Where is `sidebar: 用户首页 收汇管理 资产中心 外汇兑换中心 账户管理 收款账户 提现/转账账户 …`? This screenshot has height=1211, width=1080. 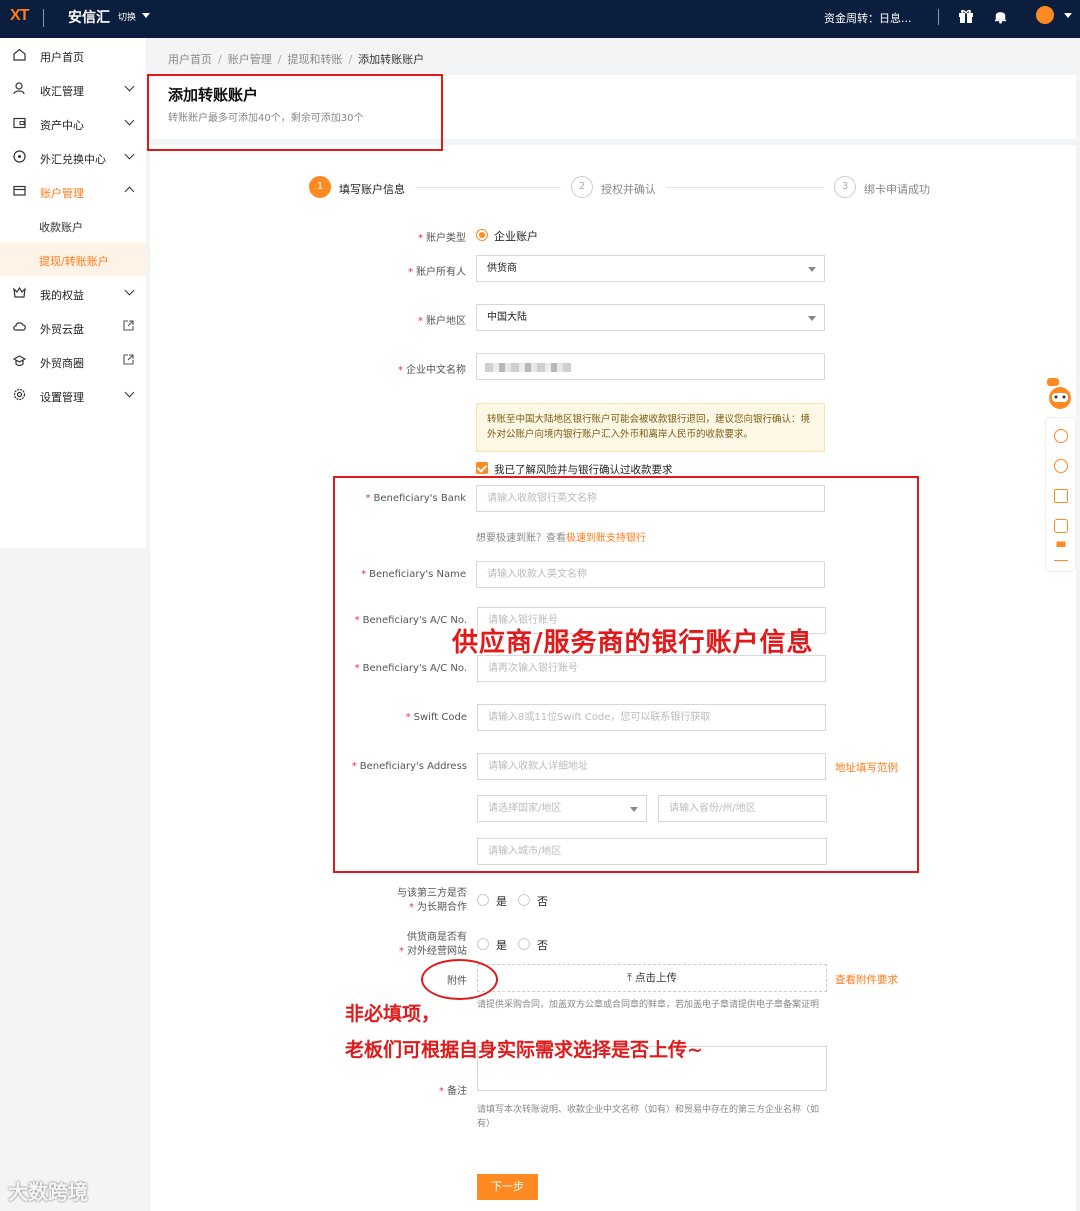 sidebar: 用户首页 收汇管理 资产中心 外汇兑换中心 账户管理 收款账户 提现/转账账户 … is located at coordinates (73, 293).